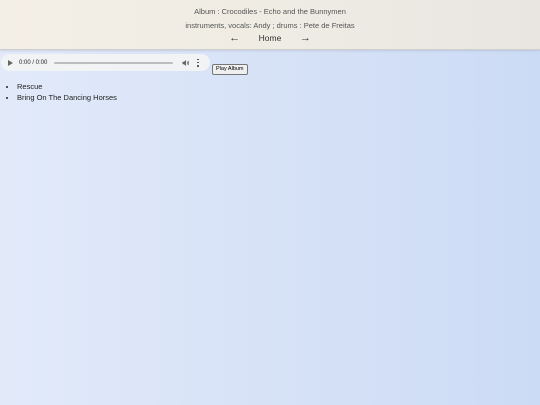 This screenshot has width=540, height=405. I want to click on track-list: Rescue Bring On The Dancing Horses, so click(67, 92).